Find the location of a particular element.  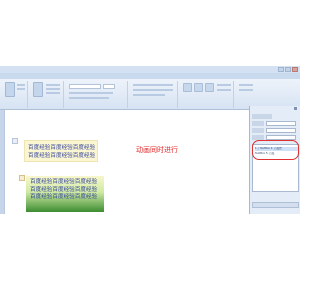

ribbon-group-clipboard is located at coordinates (15, 94).